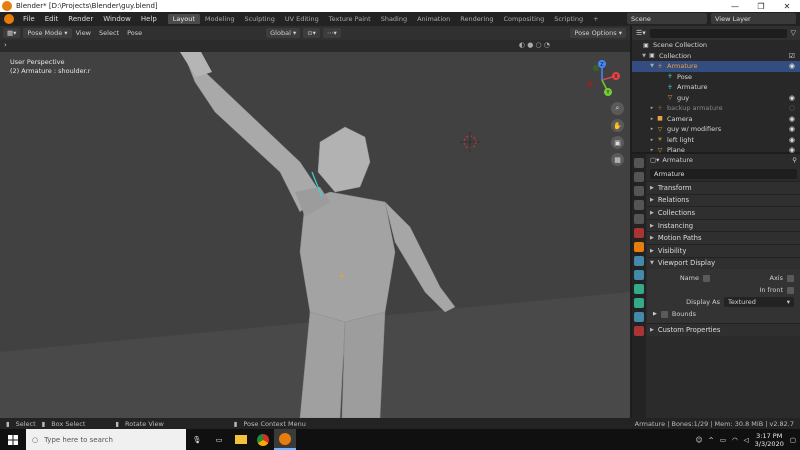 This screenshot has width=800, height=450. I want to click on editor-type-button: ▦▾, so click(12, 33).